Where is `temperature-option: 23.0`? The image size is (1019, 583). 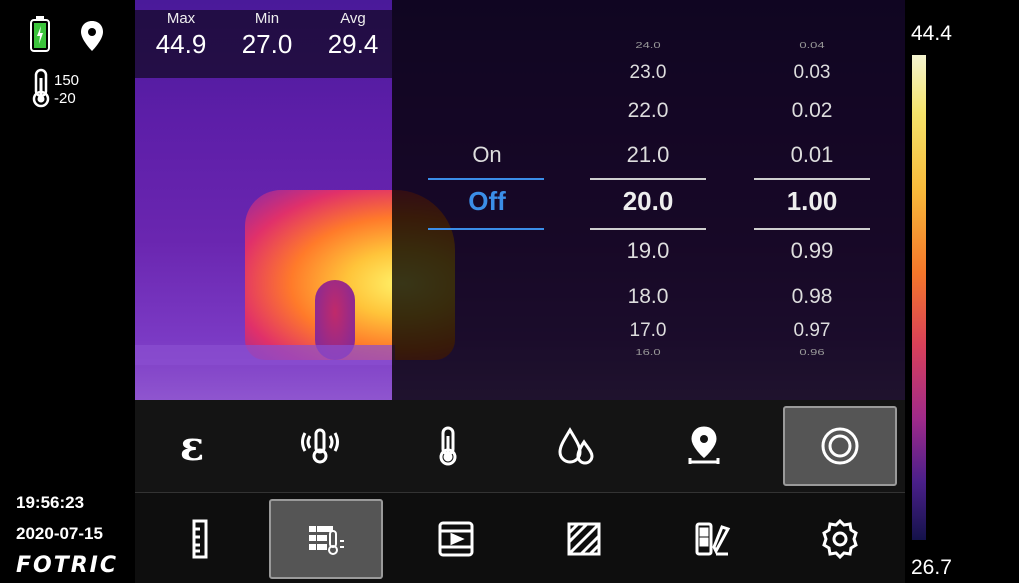 temperature-option: 23.0 is located at coordinates (648, 73).